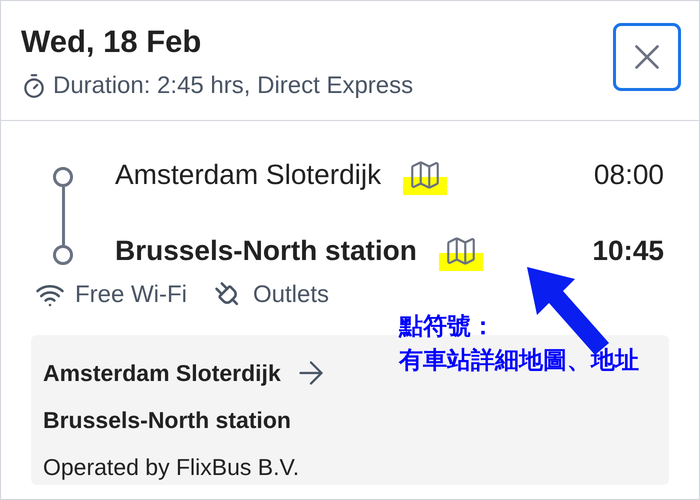 Image resolution: width=700 pixels, height=500 pixels. What do you see at coordinates (447, 326) in the screenshot?
I see `annotation-text: 點符號：` at bounding box center [447, 326].